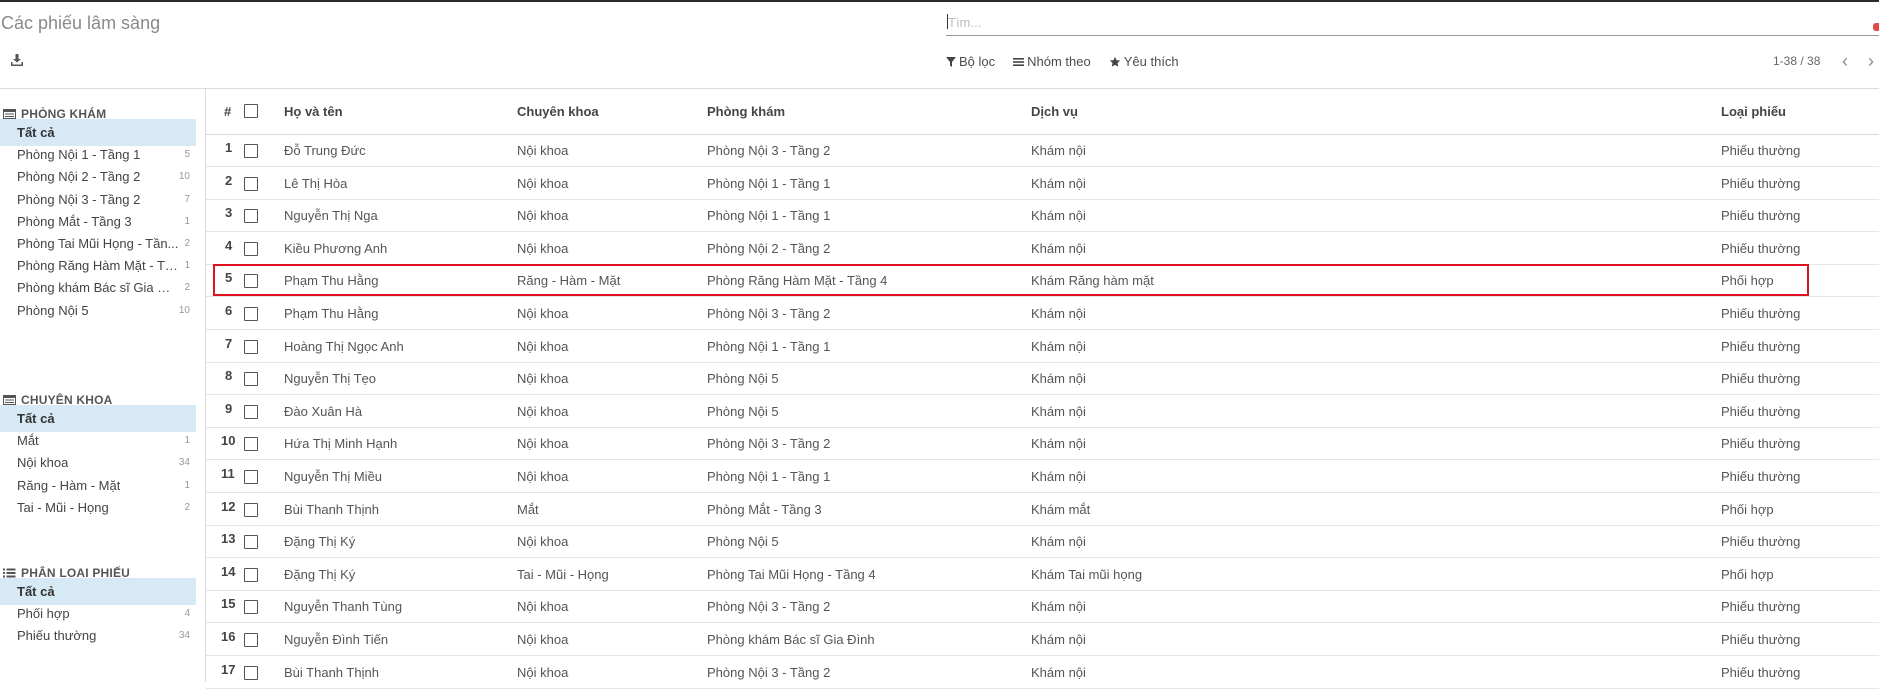 The width and height of the screenshot is (1879, 689). I want to click on download-icon, so click(17, 61).